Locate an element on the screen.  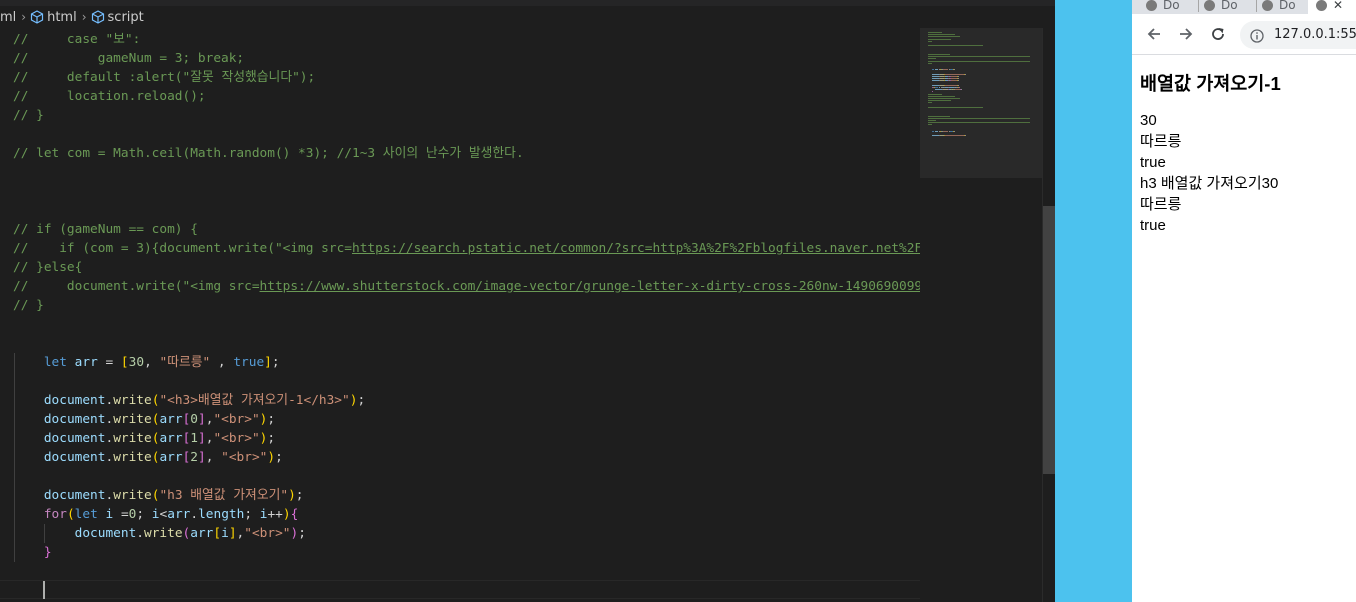
code-token: true is located at coordinates (249, 362).